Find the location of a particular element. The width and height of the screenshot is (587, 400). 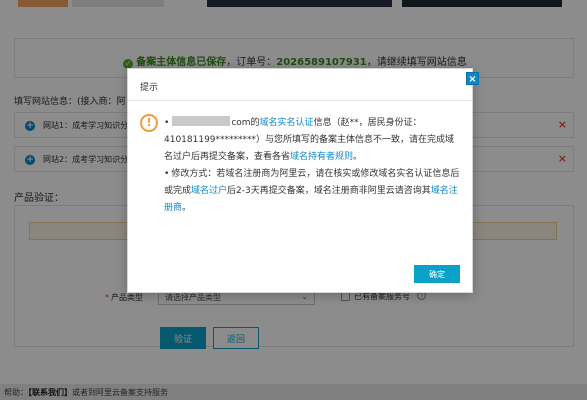

domain-verification-link: 域名实名认证 is located at coordinates (287, 123).